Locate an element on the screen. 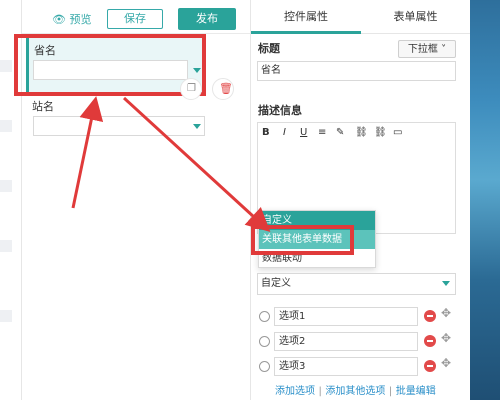 The image size is (500, 400). arrow-up is located at coordinates (87, 152).